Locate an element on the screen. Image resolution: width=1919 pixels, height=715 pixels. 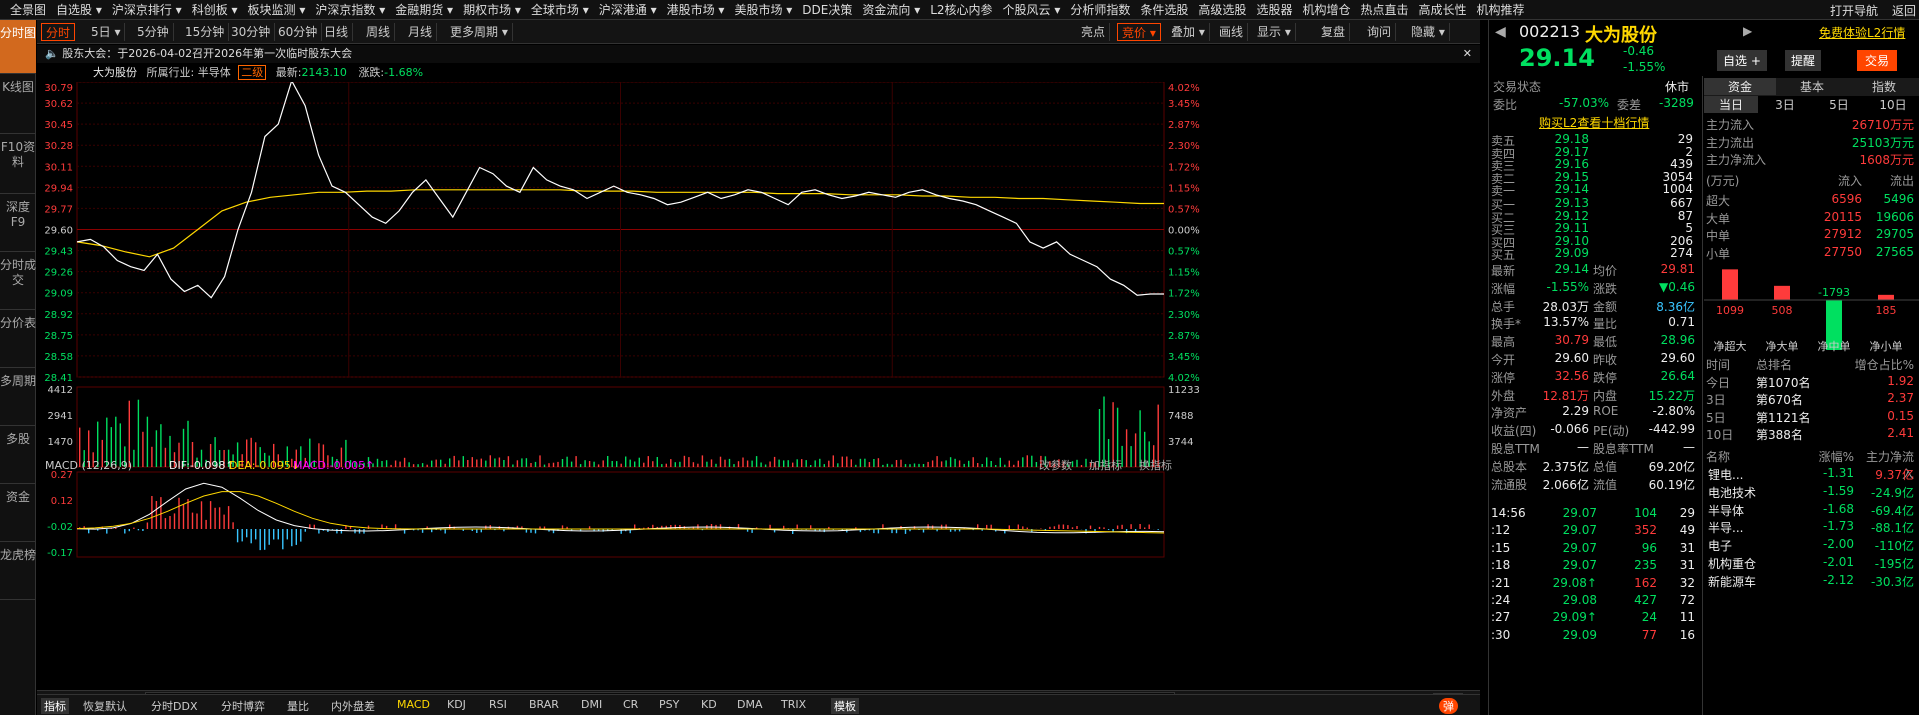
display-button: 显示 ▾ is located at coordinates (1274, 32).